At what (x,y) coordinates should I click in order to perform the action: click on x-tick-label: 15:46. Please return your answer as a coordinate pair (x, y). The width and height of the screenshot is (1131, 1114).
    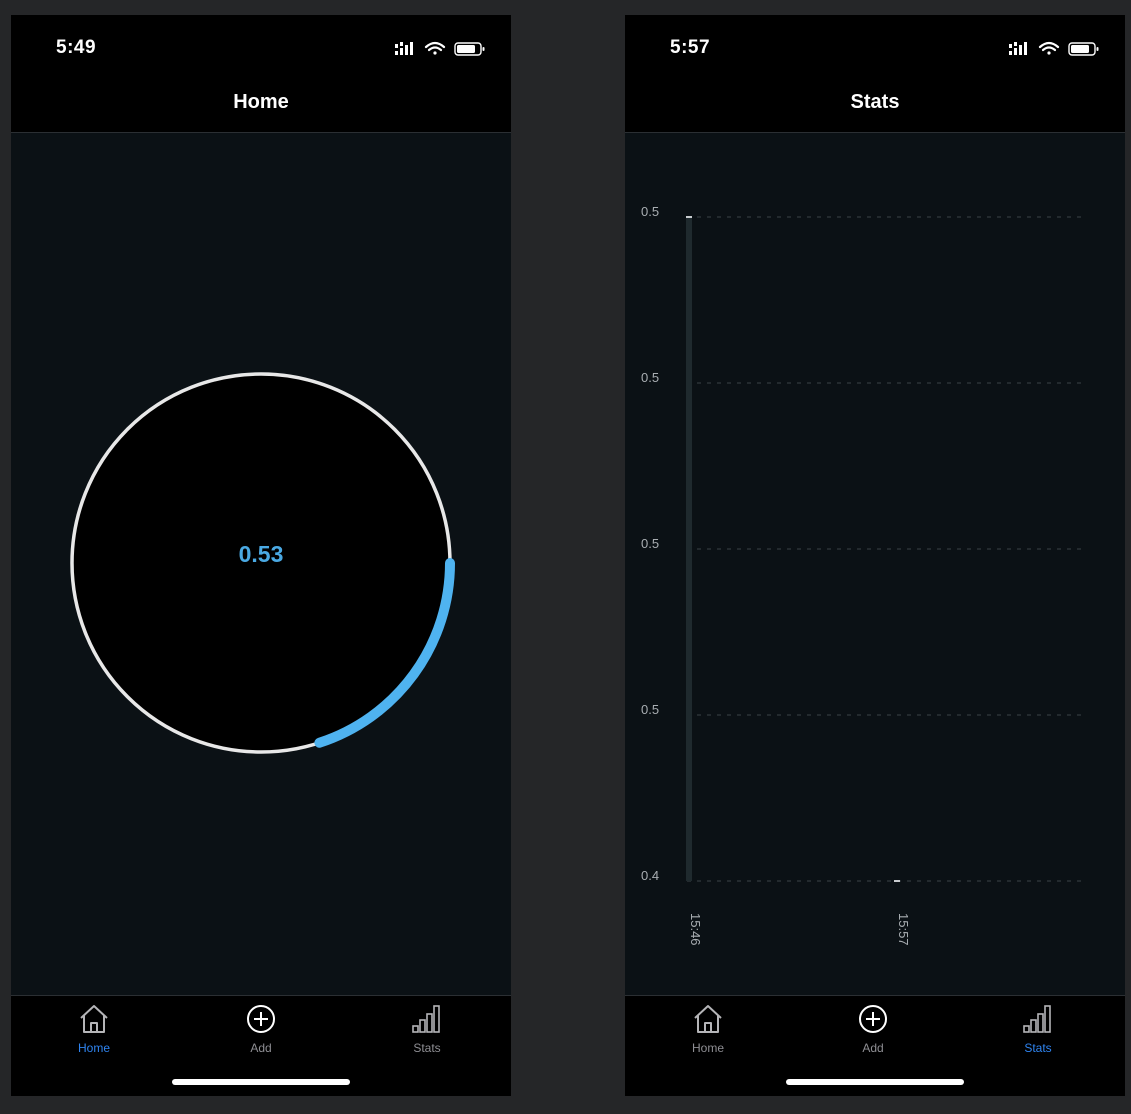
    Looking at the image, I should click on (695, 929).